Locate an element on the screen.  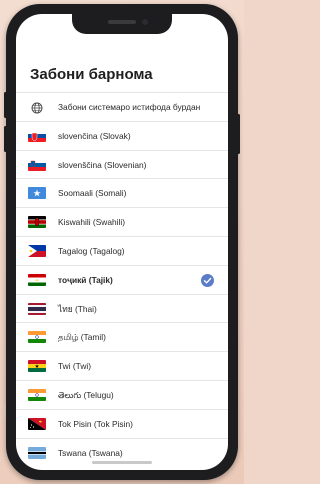
notch is located at coordinates (122, 24).